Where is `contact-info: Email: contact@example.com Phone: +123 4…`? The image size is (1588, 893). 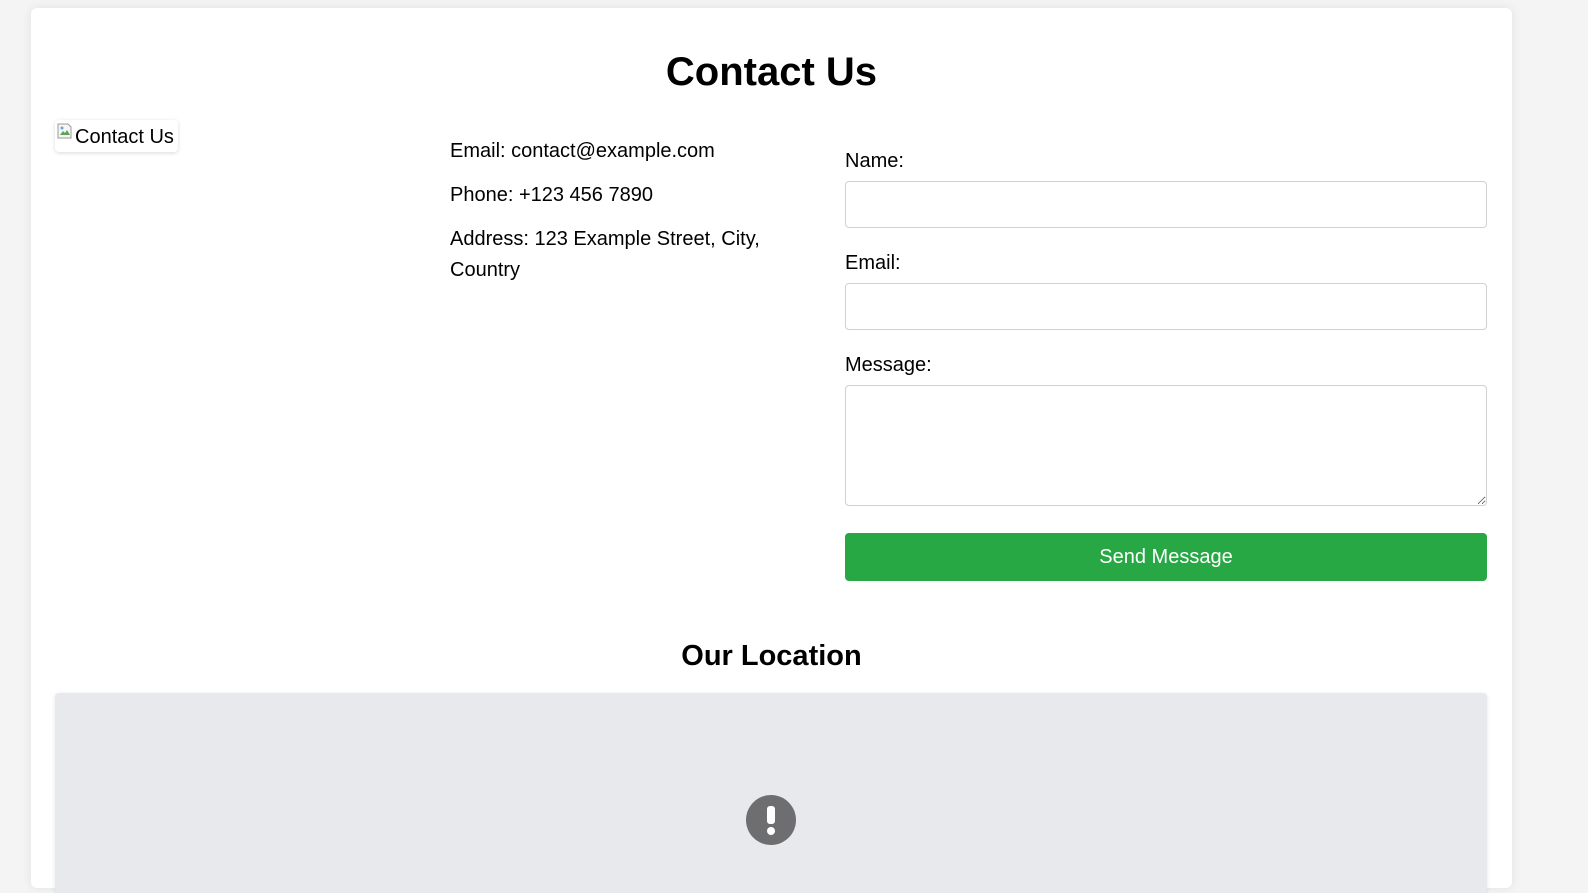 contact-info: Email: contact@example.com Phone: +123 4… is located at coordinates (620, 217).